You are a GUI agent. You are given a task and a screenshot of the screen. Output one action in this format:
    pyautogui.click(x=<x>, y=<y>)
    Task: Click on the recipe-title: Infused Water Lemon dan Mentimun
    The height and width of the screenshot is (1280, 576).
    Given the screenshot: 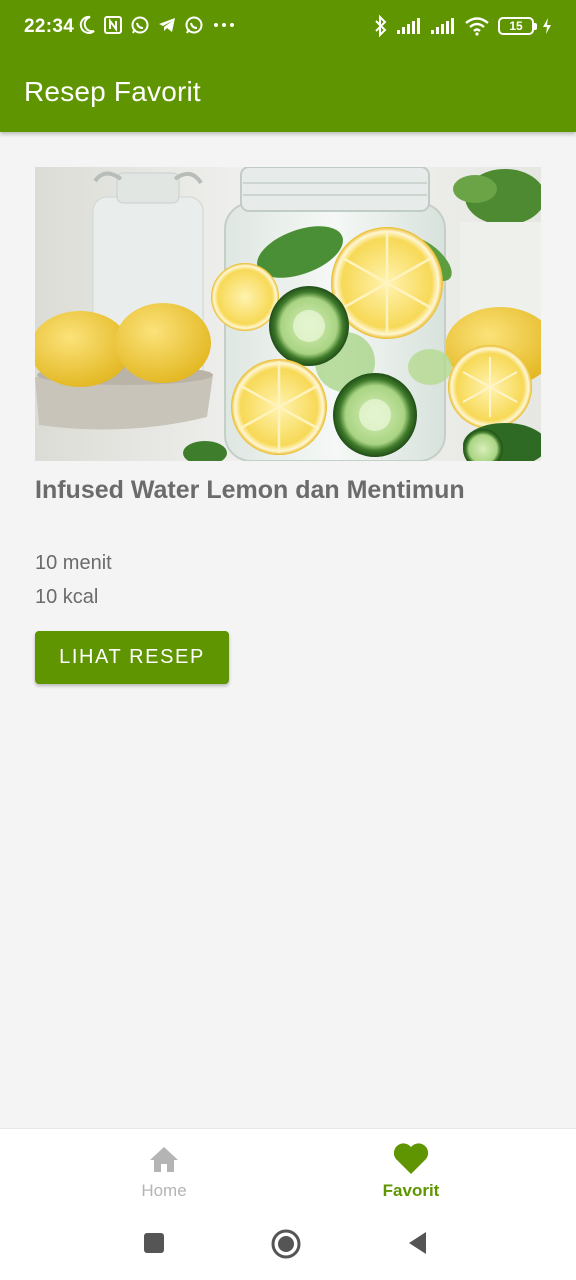 What is the action you would take?
    pyautogui.click(x=250, y=490)
    